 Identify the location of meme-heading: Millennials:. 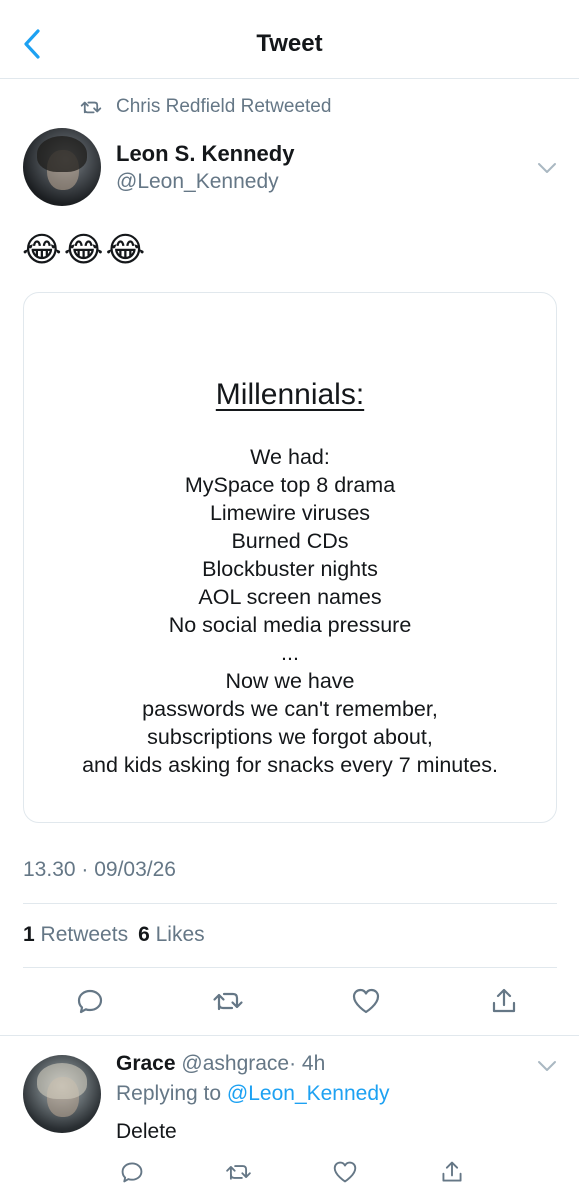
(290, 394).